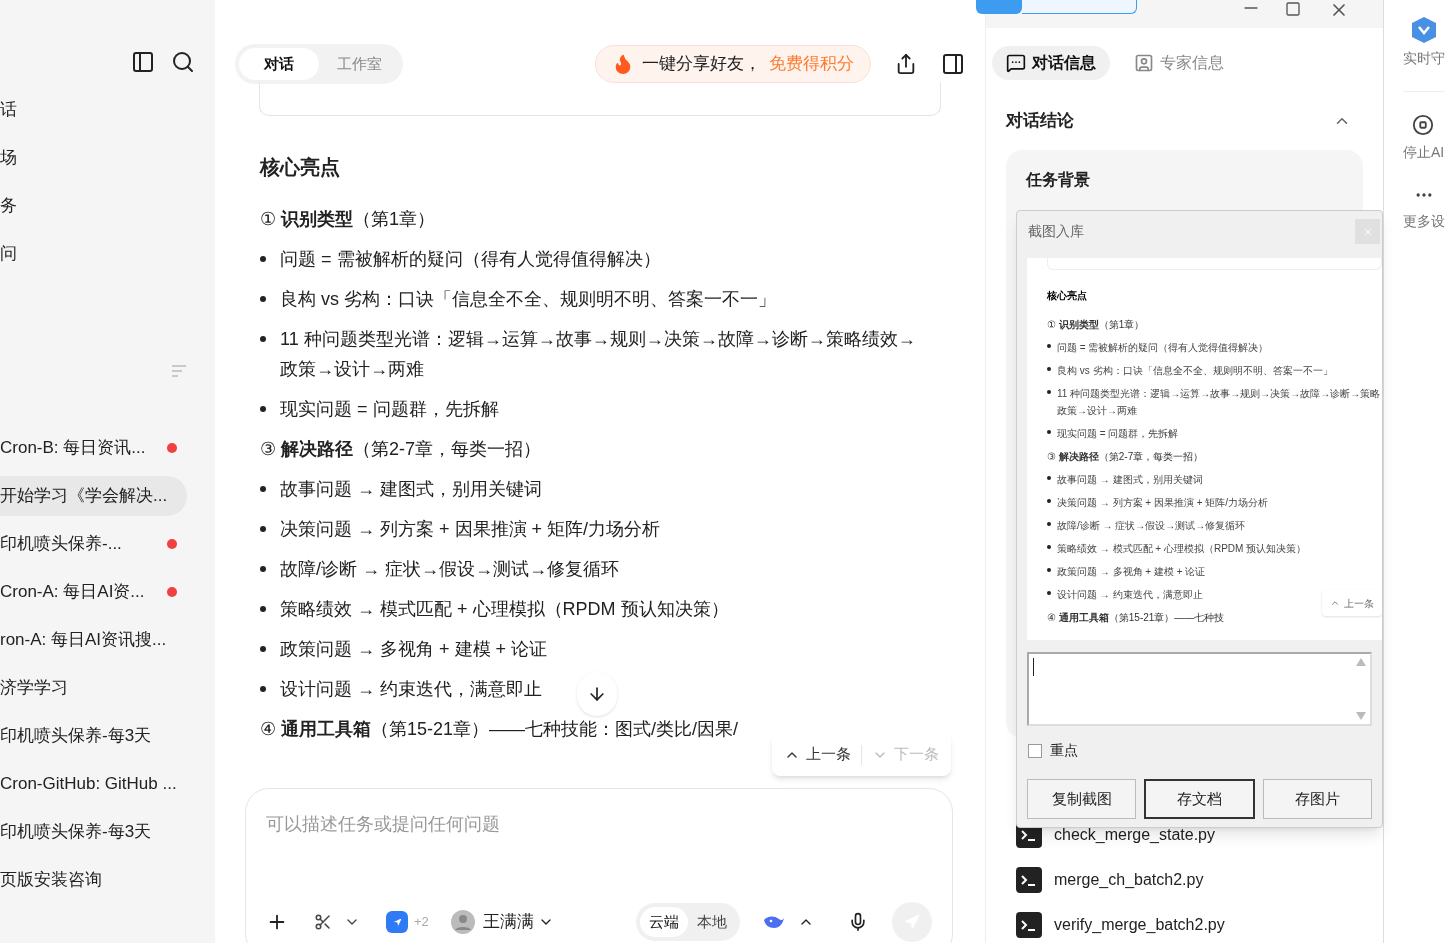  Describe the element at coordinates (499, 729) in the screenshot. I see `section-title: ④ 通用工具箱（第15-21章）——七种技能：图式/类比/因果/` at that location.